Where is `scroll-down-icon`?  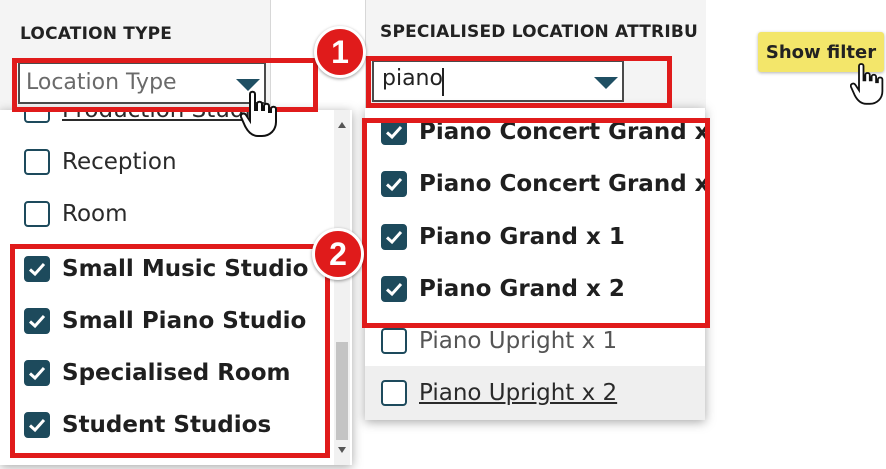 scroll-down-icon is located at coordinates (342, 450).